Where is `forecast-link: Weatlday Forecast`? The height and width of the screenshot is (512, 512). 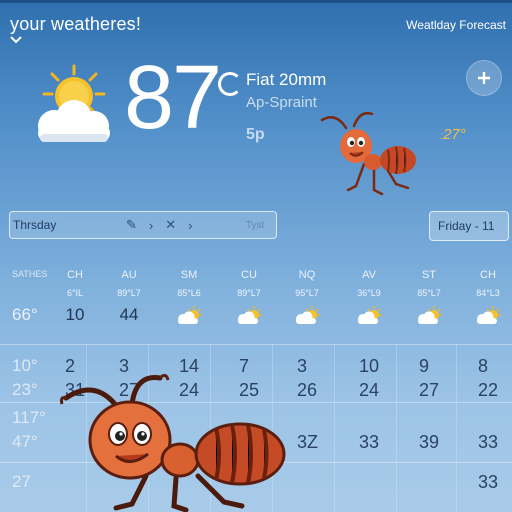 forecast-link: Weatlday Forecast is located at coordinates (456, 25).